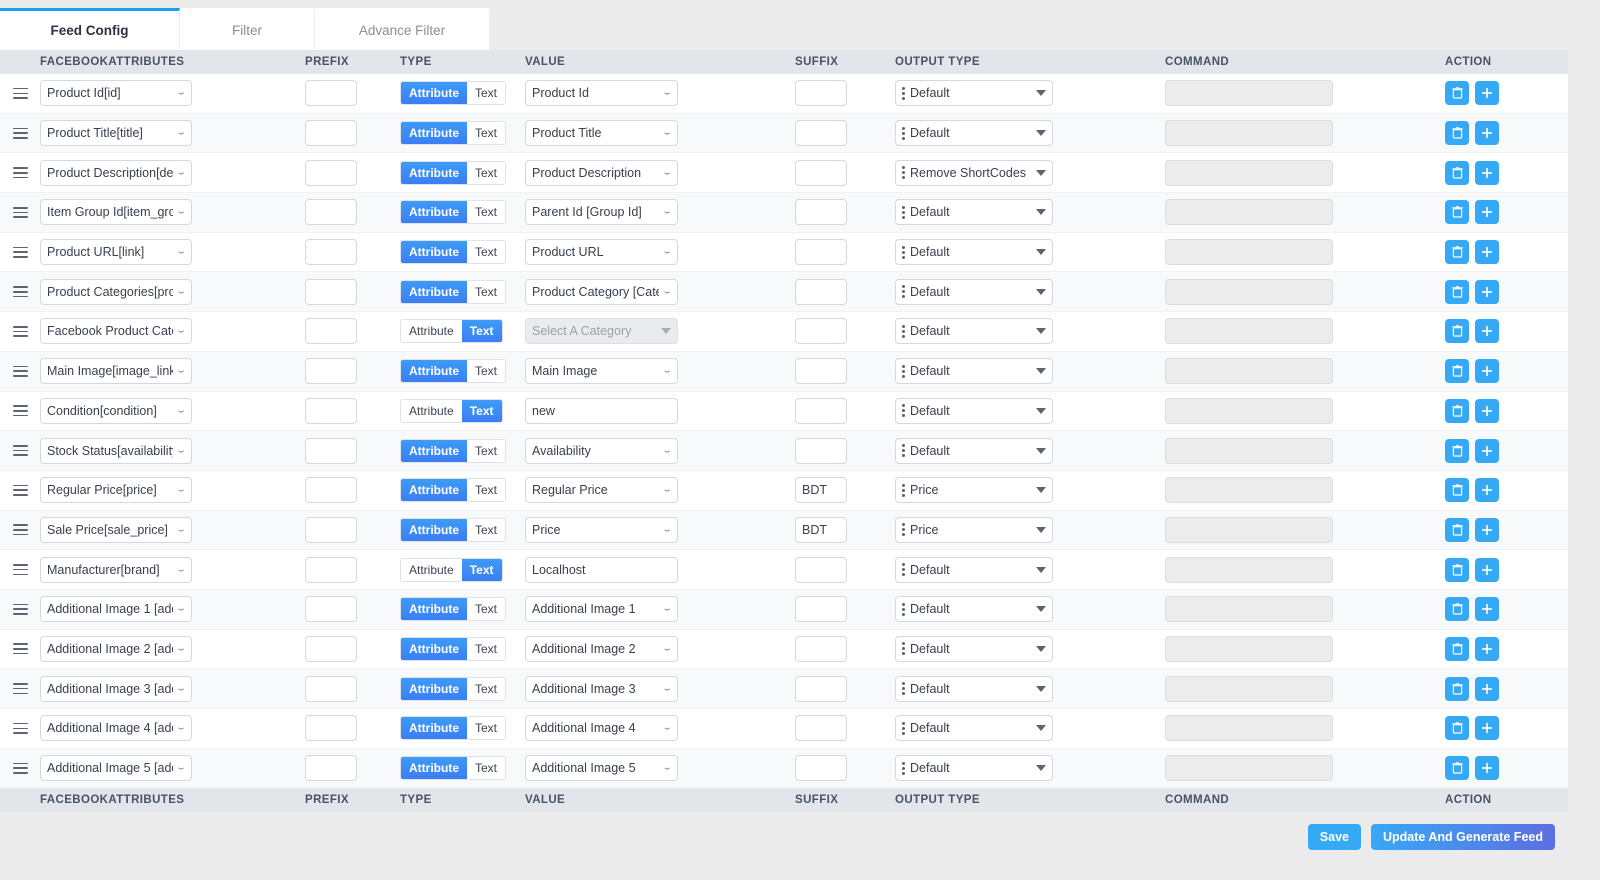  I want to click on attribute-select: Stock Status[availability] ⌄, so click(116, 450).